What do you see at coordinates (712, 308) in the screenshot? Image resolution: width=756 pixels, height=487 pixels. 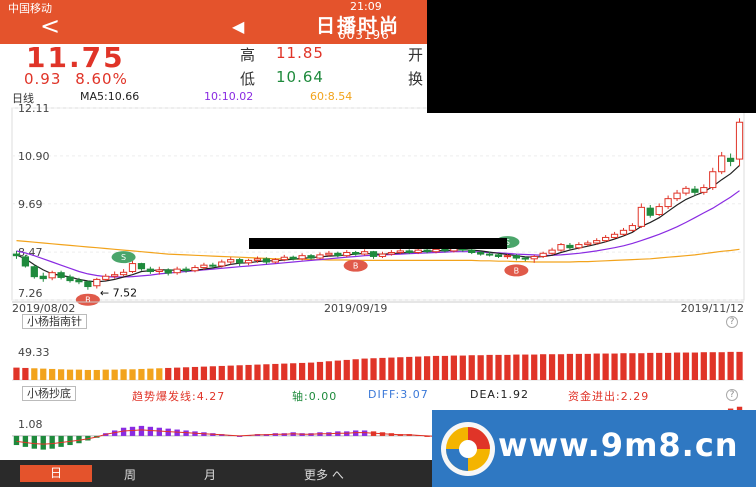 I see `x-axis-label: 2019/11/12` at bounding box center [712, 308].